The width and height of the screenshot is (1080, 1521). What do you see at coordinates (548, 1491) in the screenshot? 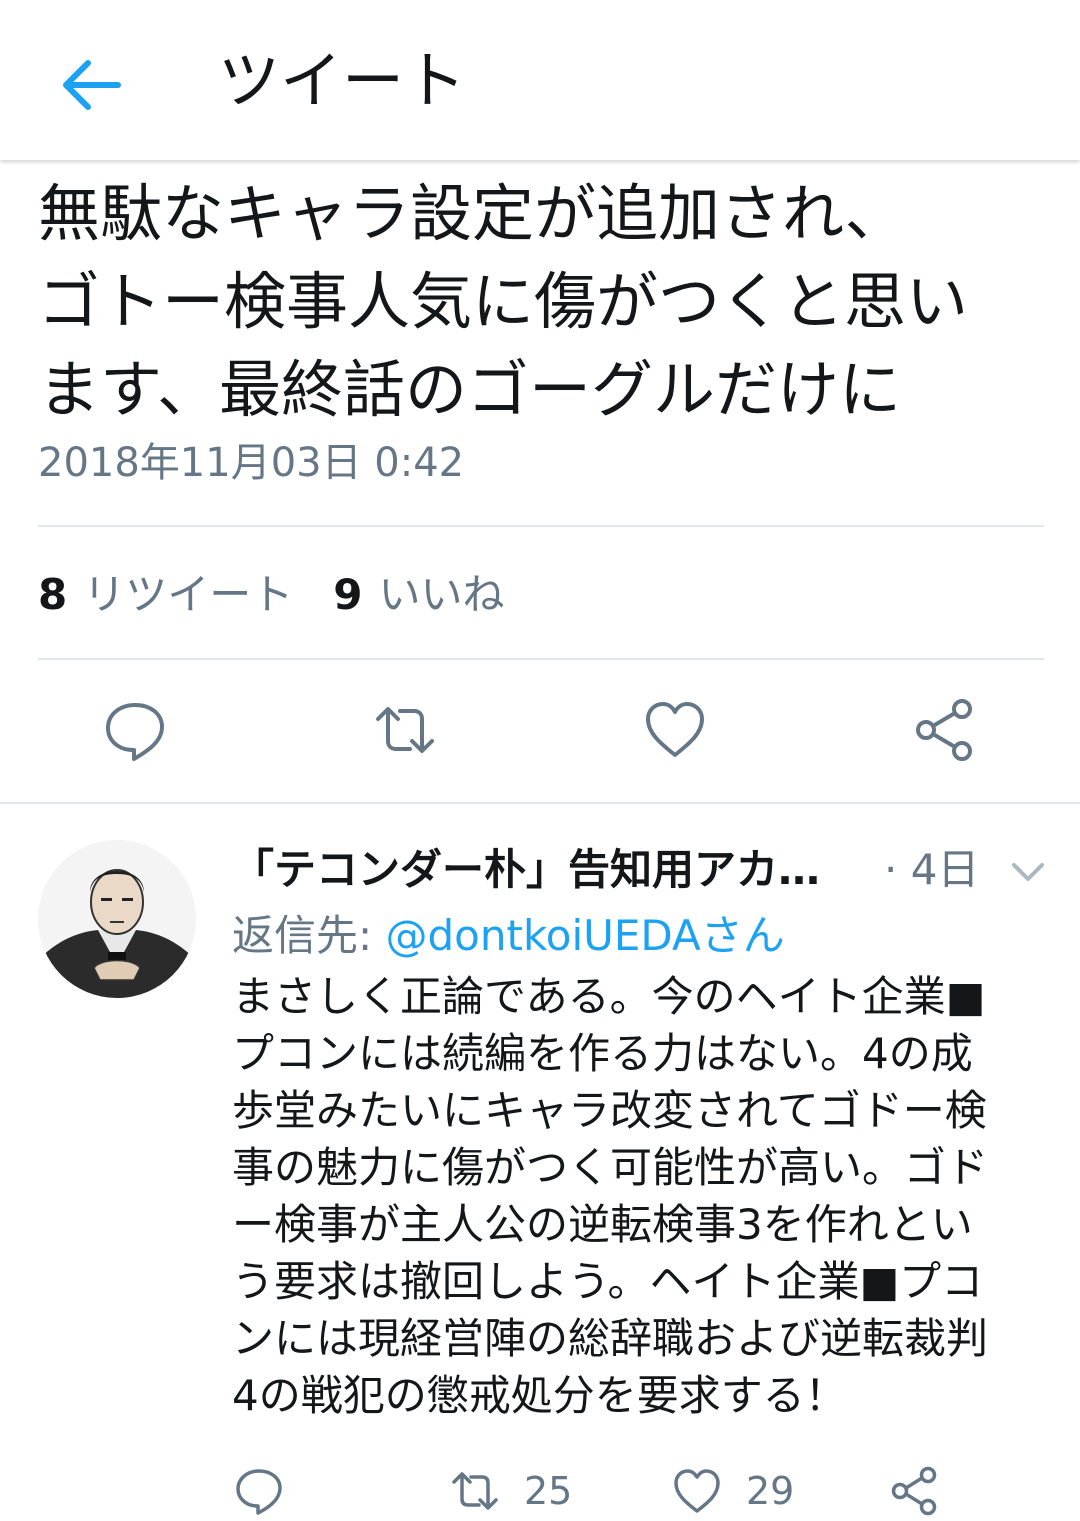
I see `reply-retweet-count: 25` at bounding box center [548, 1491].